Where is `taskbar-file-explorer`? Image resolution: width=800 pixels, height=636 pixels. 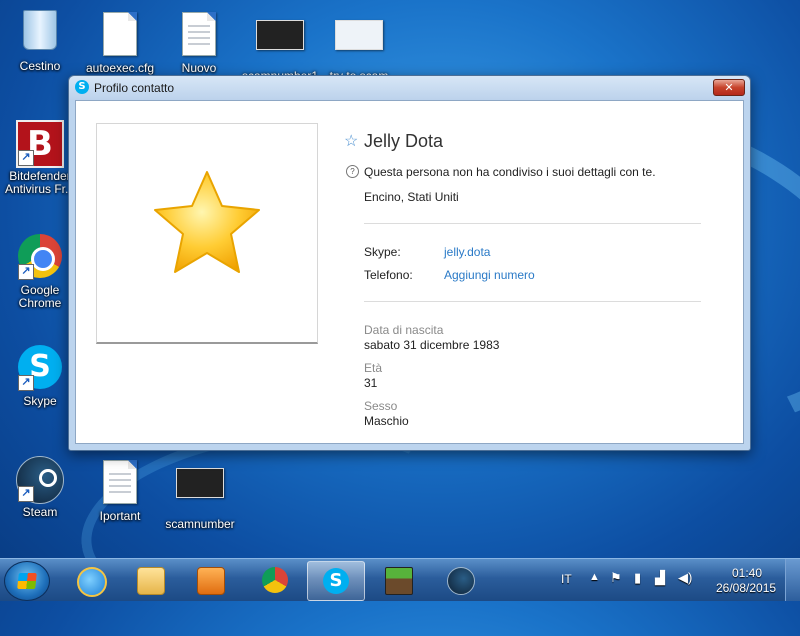
taskbar-file-explorer is located at coordinates (150, 580).